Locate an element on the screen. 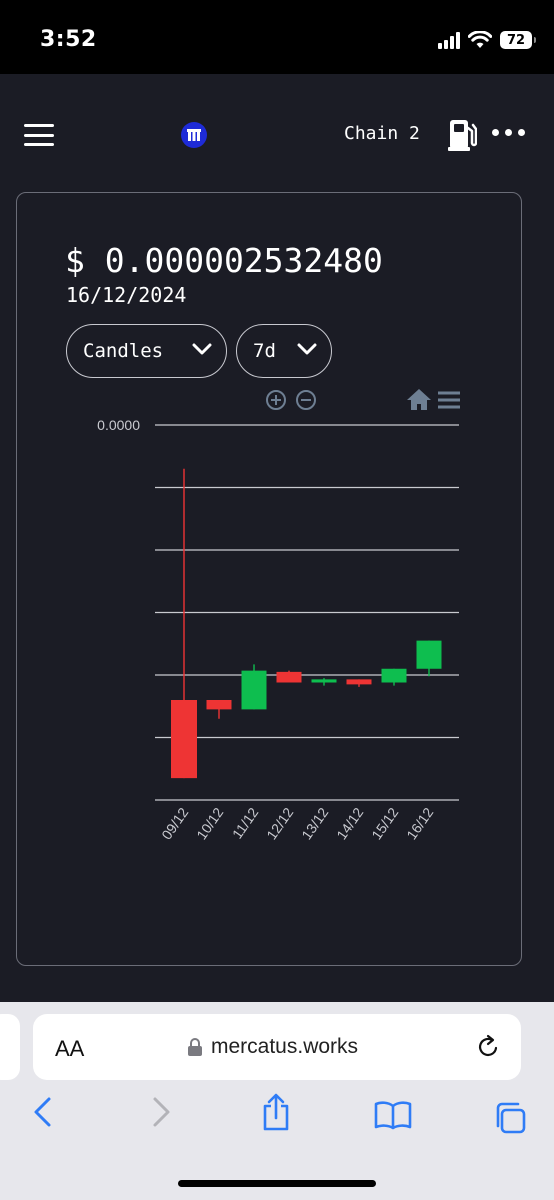 The width and height of the screenshot is (554, 1200). share-icon is located at coordinates (276, 1112).